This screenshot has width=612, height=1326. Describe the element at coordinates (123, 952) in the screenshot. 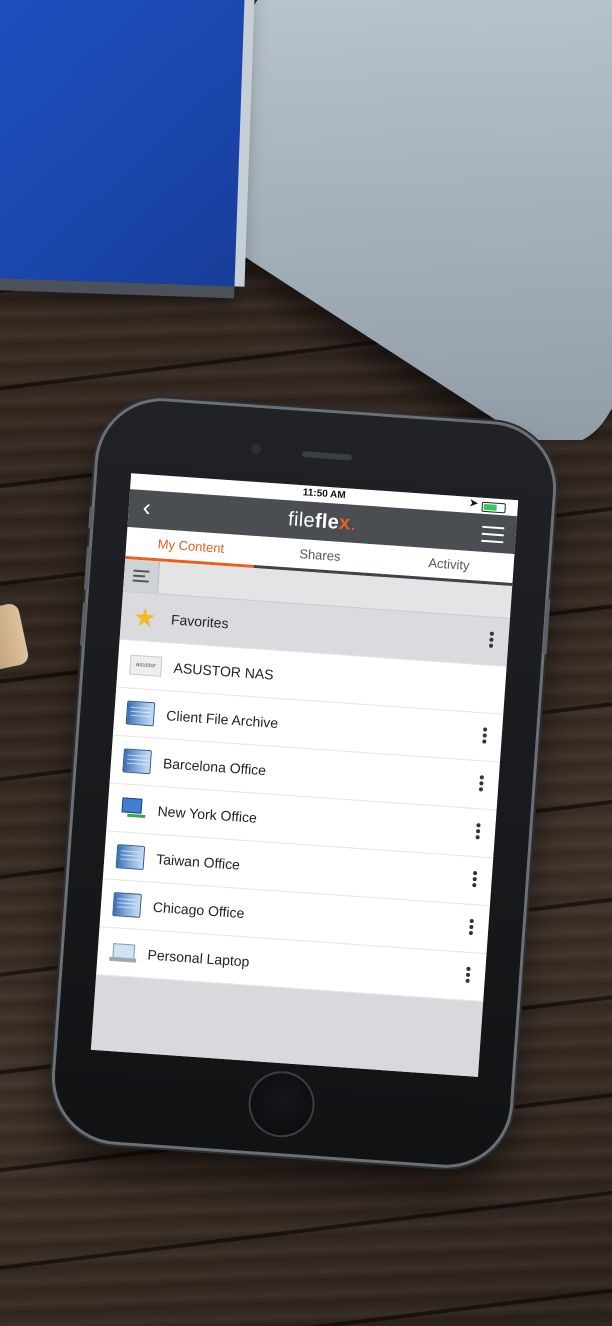

I see `laptop-icon` at that location.